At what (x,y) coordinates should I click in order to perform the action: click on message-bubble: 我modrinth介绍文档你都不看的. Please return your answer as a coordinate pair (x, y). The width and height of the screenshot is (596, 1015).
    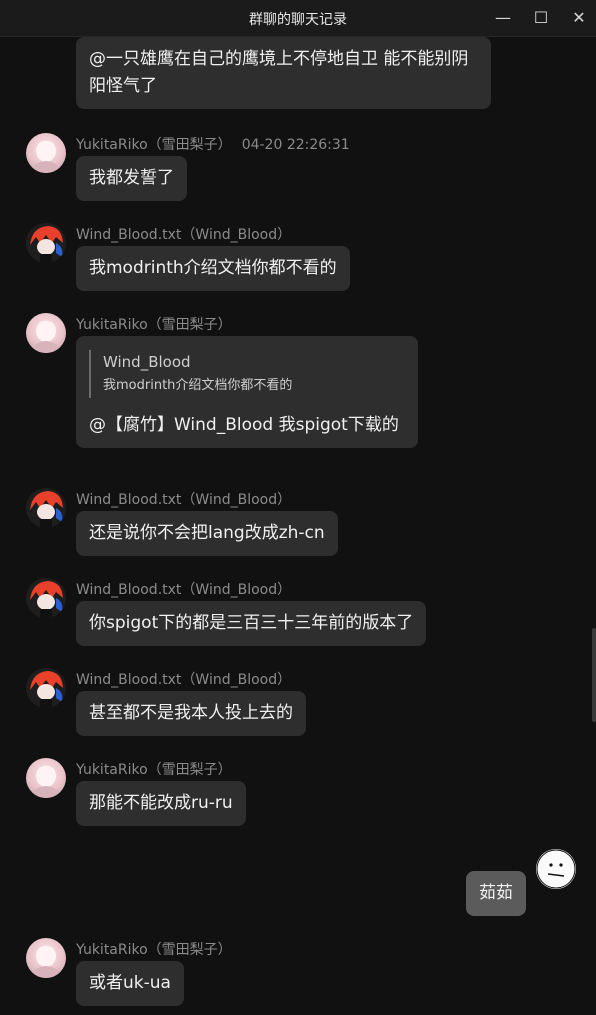
    Looking at the image, I should click on (213, 268).